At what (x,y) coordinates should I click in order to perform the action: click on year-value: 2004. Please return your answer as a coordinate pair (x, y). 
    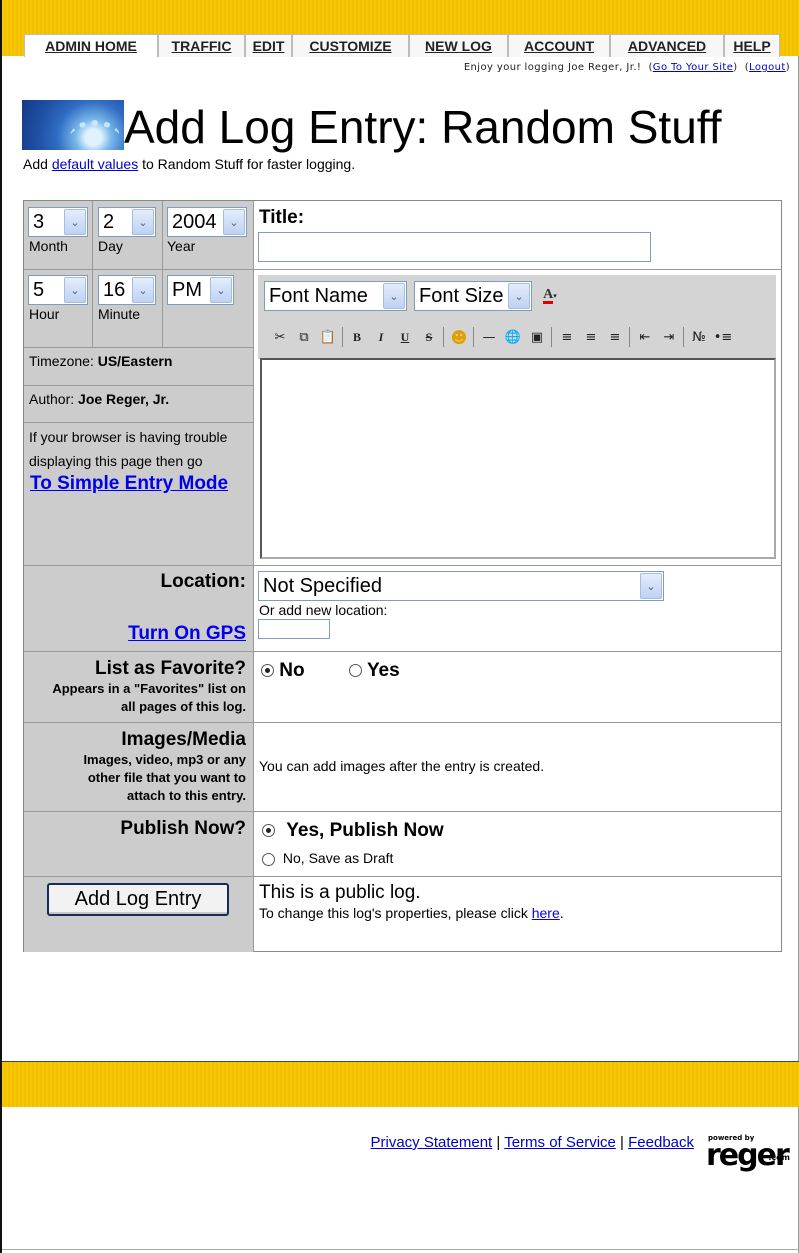
    Looking at the image, I should click on (194, 221).